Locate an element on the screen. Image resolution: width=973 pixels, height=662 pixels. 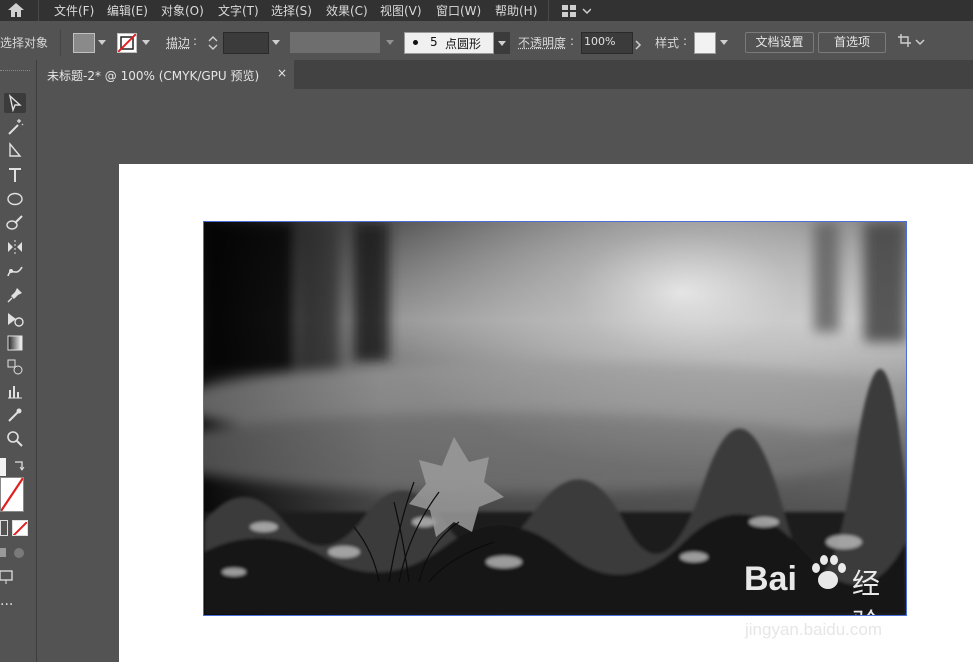
blend-tool-icon is located at coordinates (15, 367).